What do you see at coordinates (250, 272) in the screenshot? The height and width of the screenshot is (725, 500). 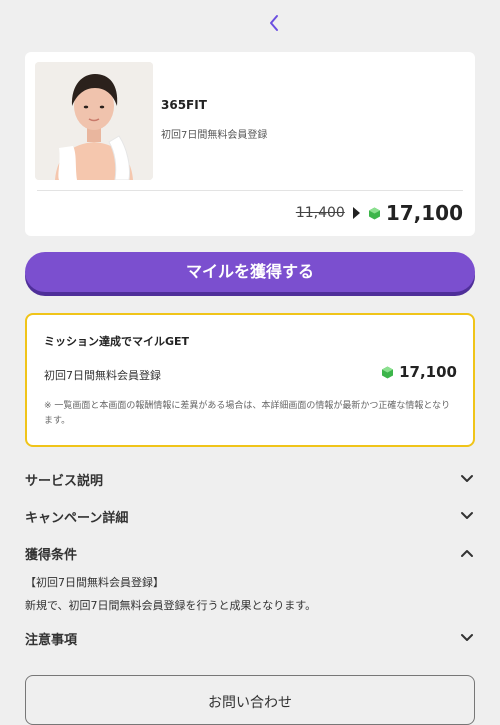 I see `earn-miles-button: マイルを獲得する` at bounding box center [250, 272].